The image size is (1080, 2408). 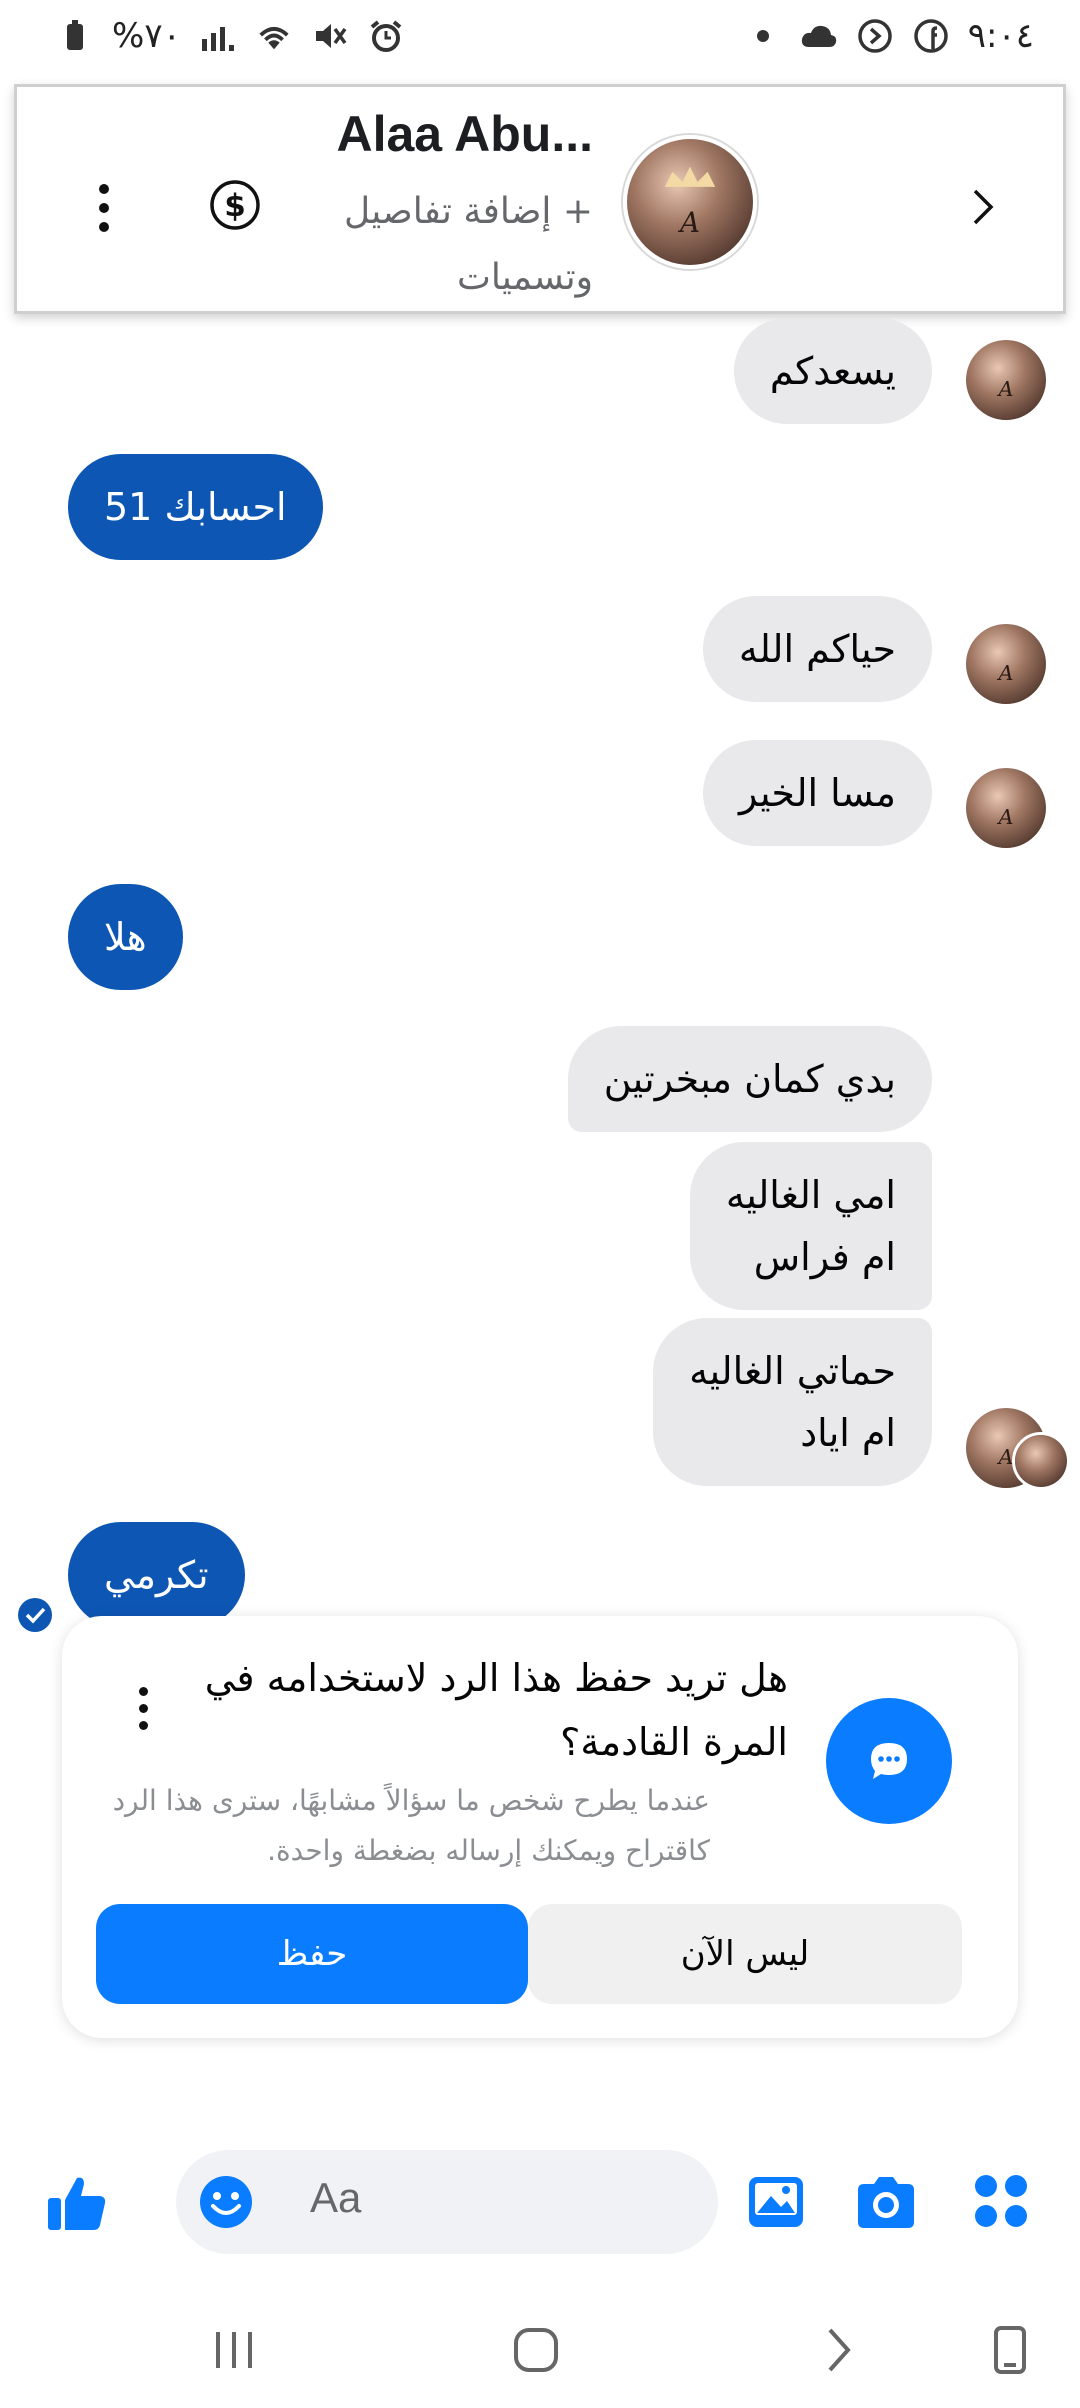 I want to click on status-left: %٧٠, so click(x=230, y=36).